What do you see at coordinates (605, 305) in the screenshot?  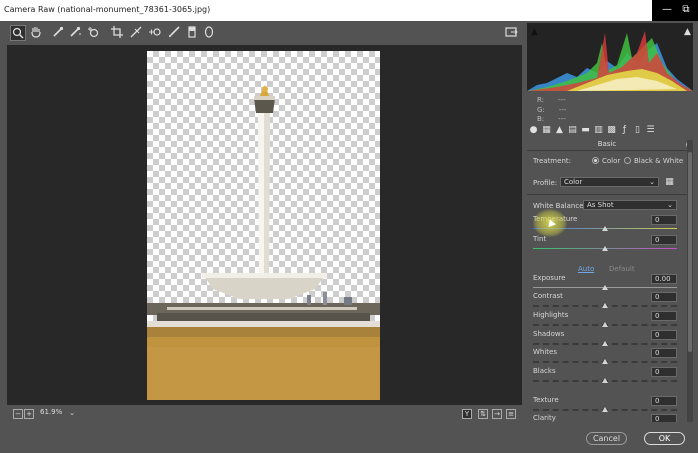 I see `contrast-slider-thumb` at bounding box center [605, 305].